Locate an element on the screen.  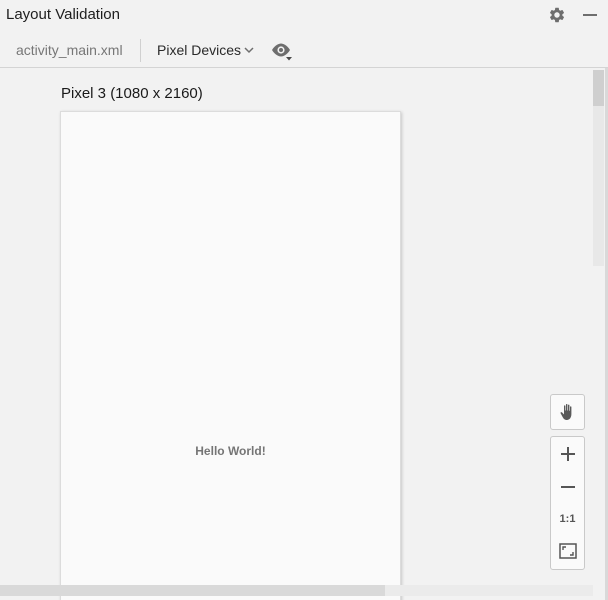
actual-size-label: 1:1 is located at coordinates (567, 519).